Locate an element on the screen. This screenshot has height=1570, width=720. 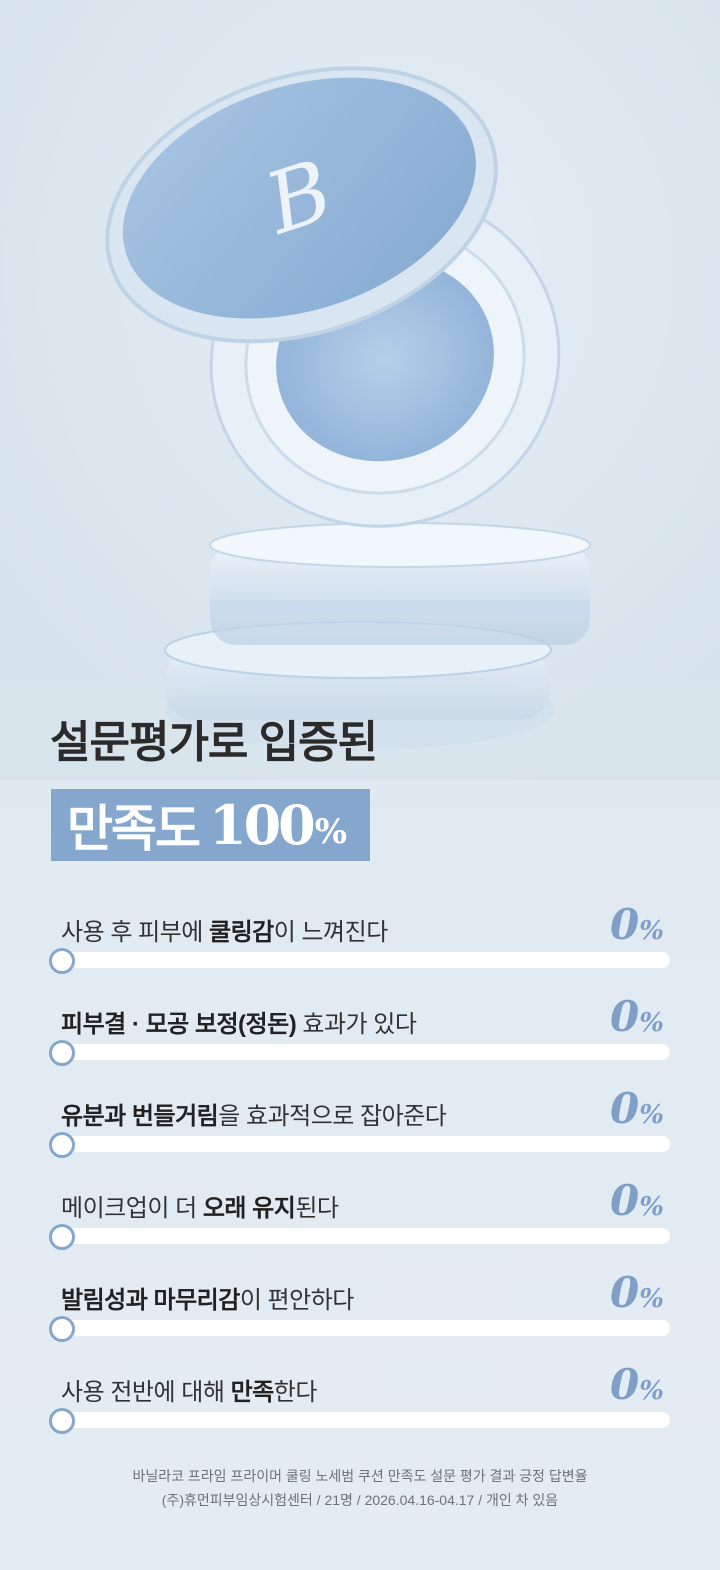
headline: 설문평가로 입증된 is located at coordinates (214, 742).